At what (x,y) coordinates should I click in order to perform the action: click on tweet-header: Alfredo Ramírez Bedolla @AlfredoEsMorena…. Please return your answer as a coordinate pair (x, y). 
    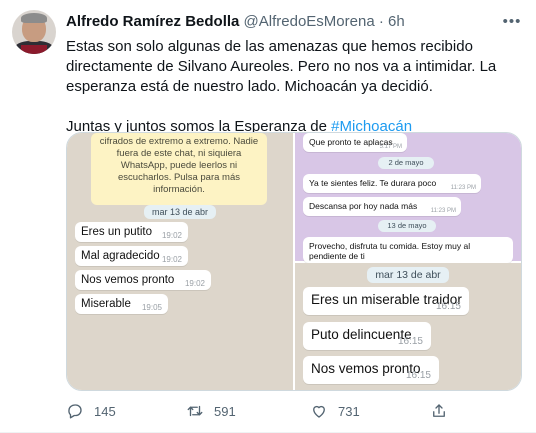
    Looking at the image, I should click on (295, 22).